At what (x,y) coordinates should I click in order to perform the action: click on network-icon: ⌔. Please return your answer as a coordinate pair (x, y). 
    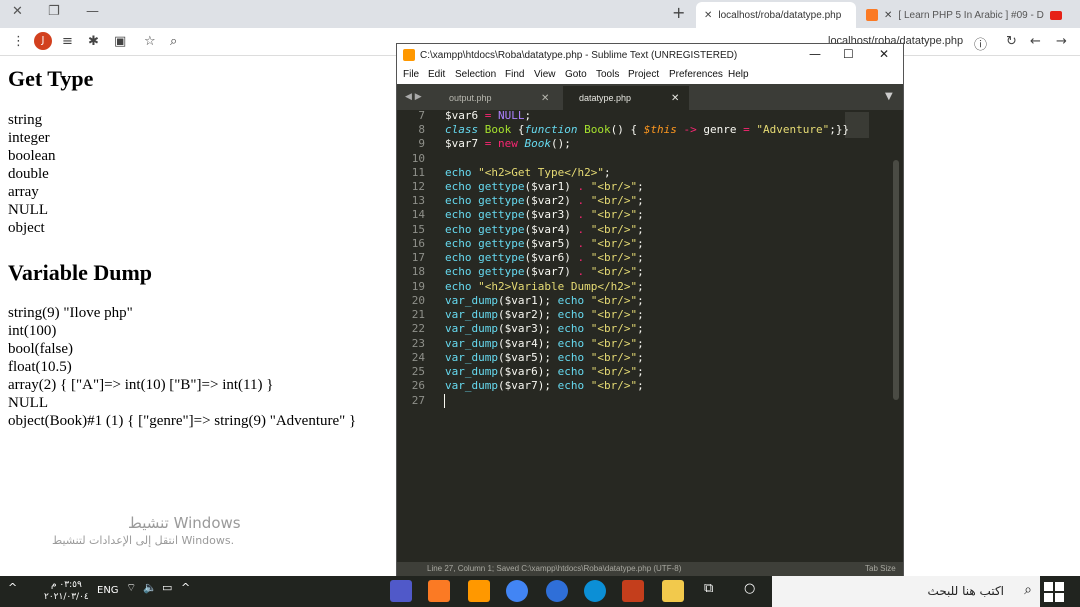
    Looking at the image, I should click on (131, 588).